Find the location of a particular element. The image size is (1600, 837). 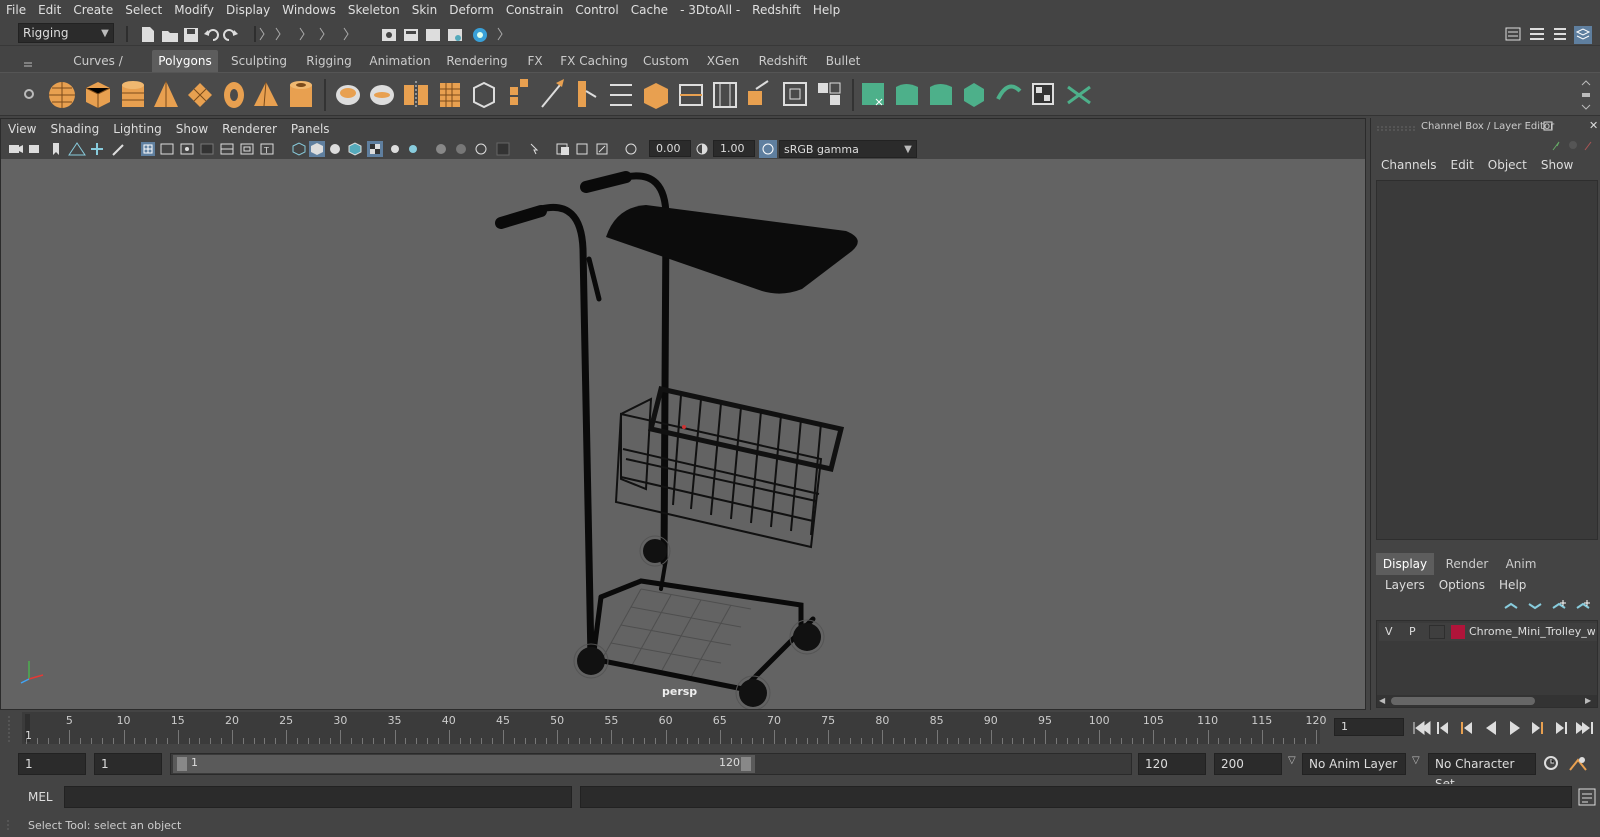

motion-blur-icon is located at coordinates (461, 149).